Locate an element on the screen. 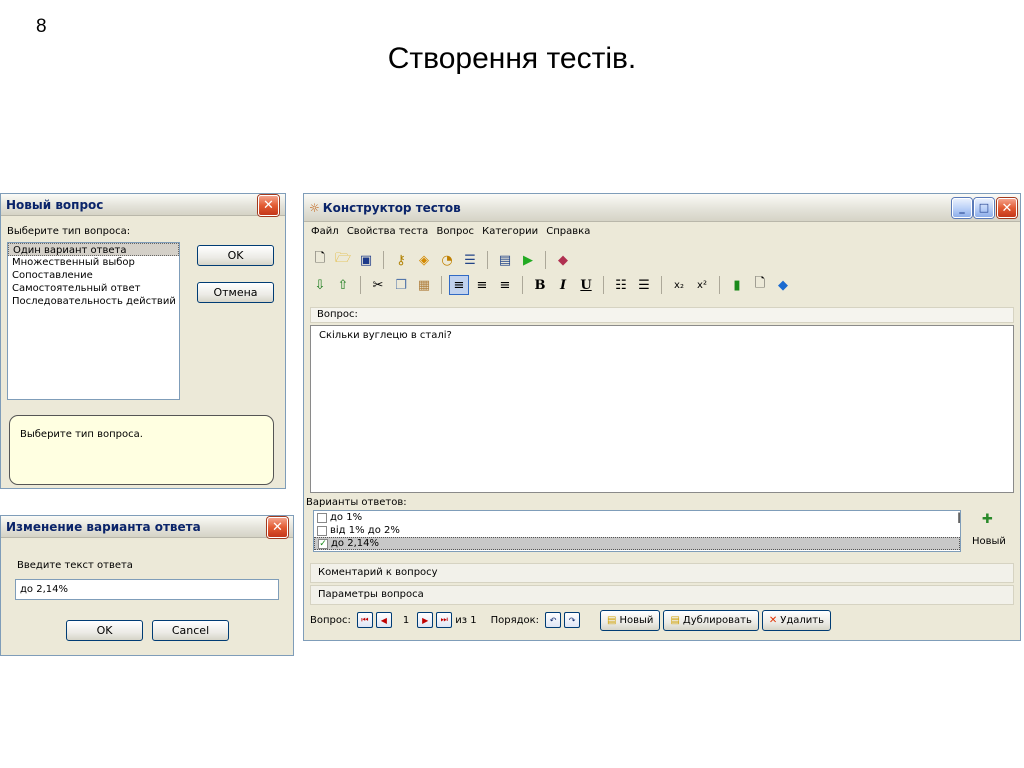  diamond-icon: ◈ is located at coordinates (424, 260).